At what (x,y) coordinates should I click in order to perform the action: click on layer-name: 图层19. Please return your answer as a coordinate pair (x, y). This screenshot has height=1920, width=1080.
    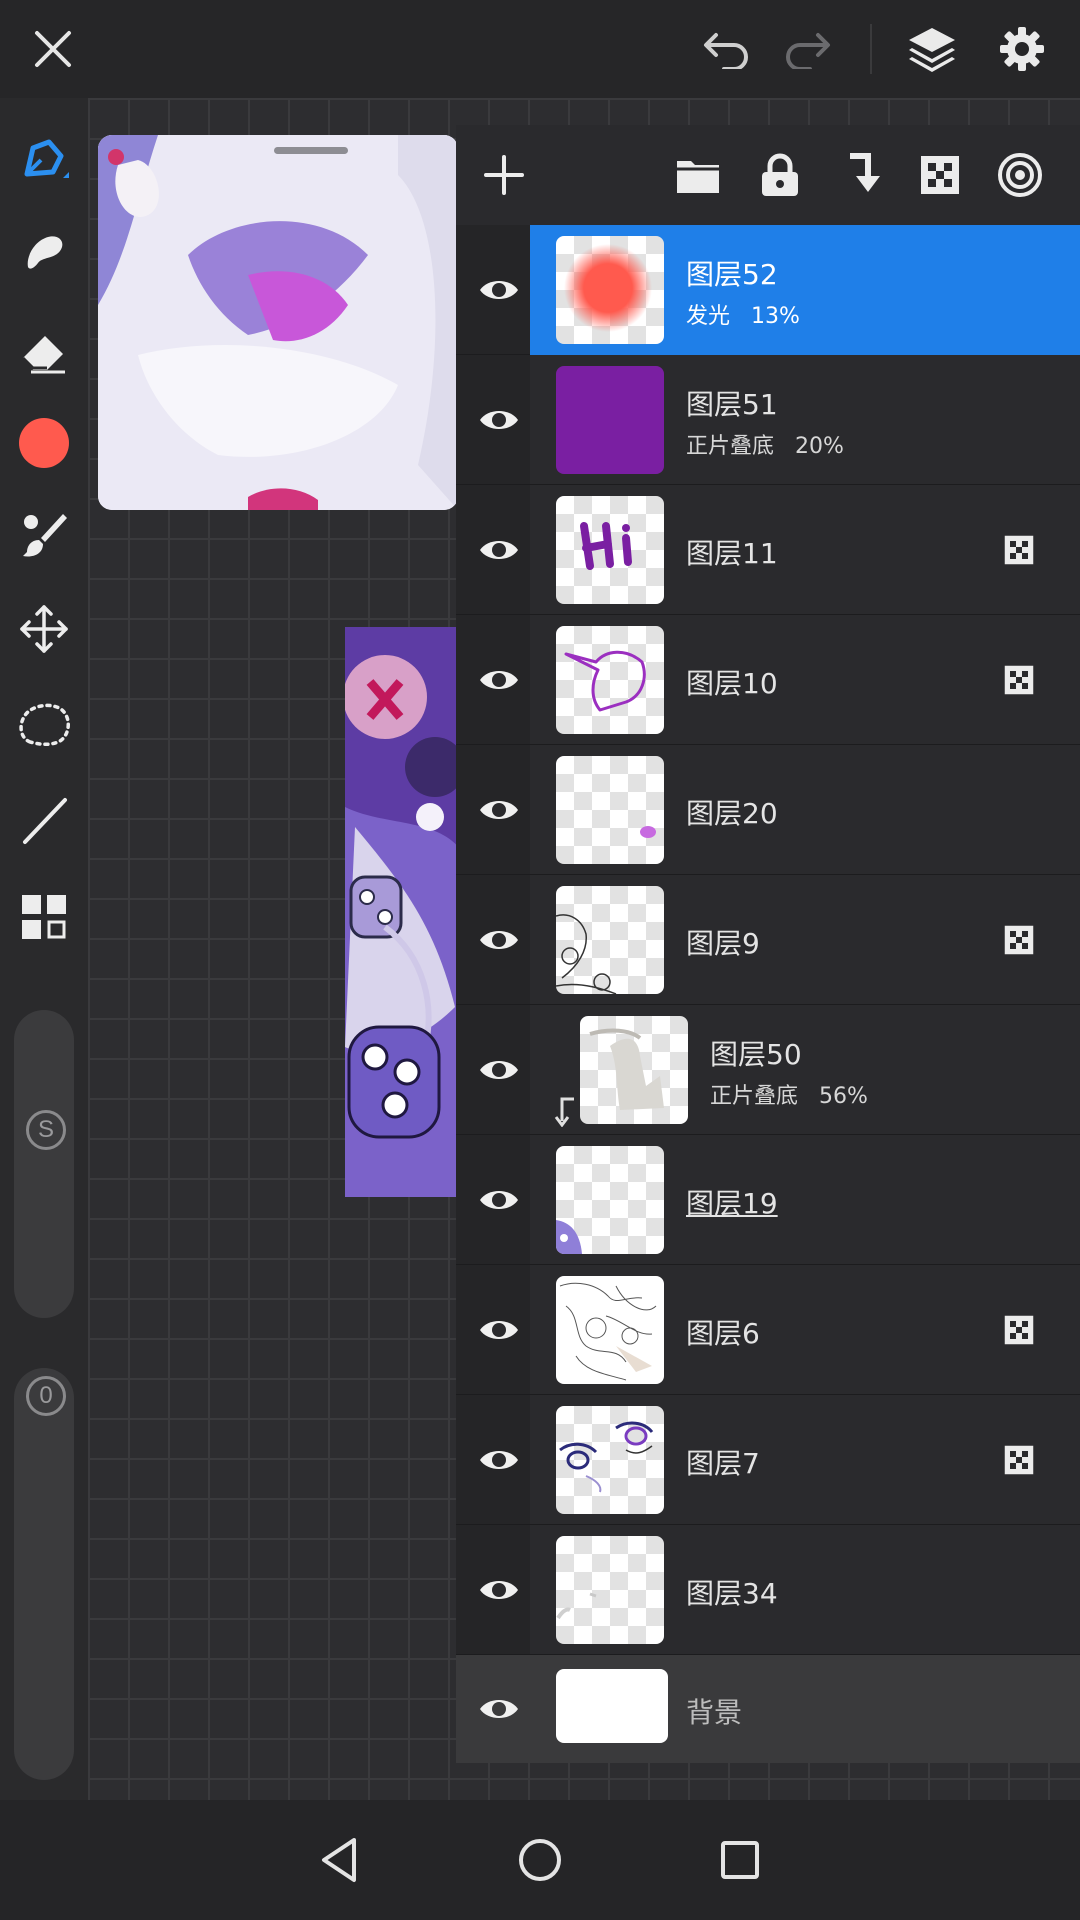
    Looking at the image, I should click on (732, 1203).